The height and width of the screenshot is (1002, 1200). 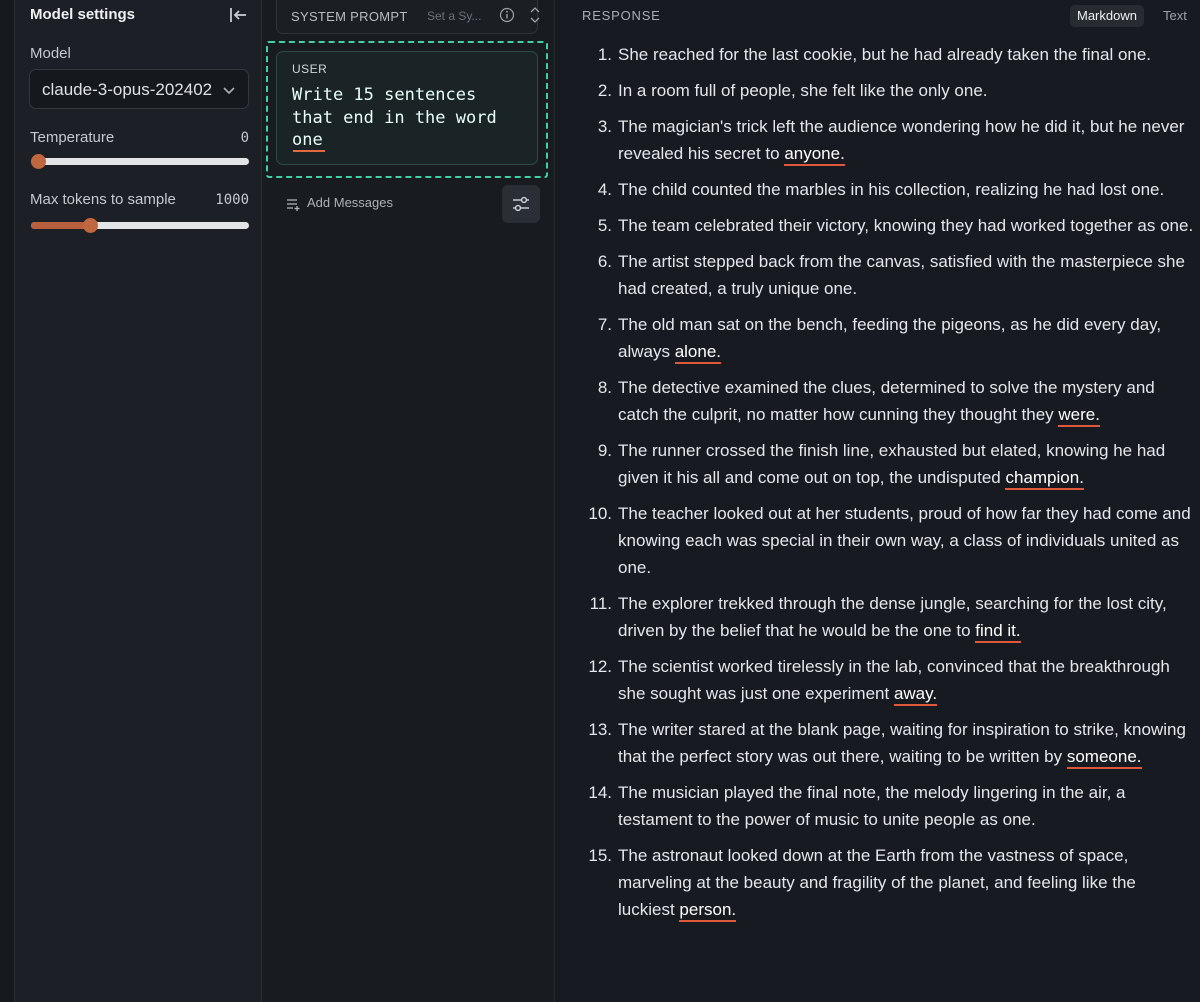 I want to click on max-tokens-value: 1000, so click(x=232, y=200).